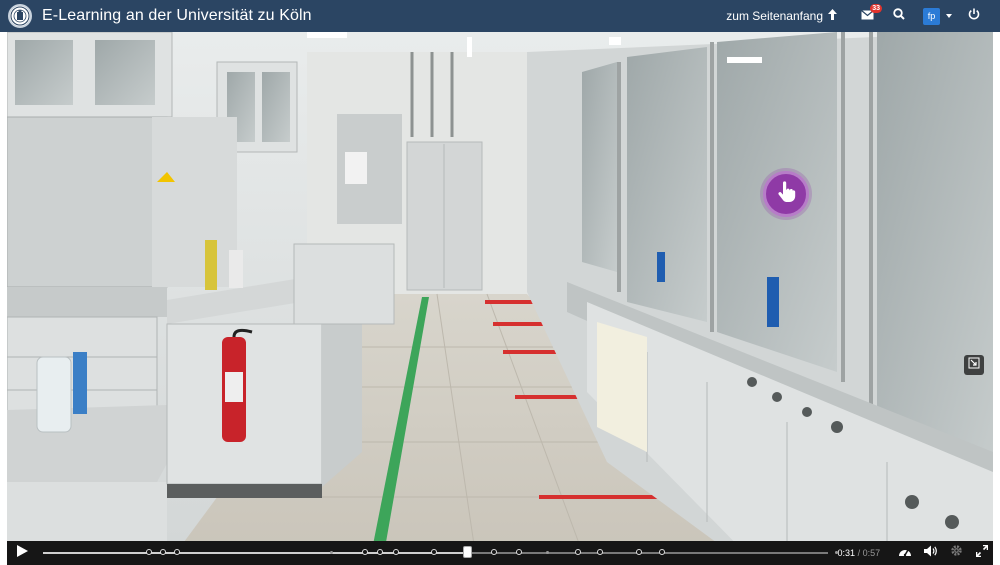 Image resolution: width=1000 pixels, height=565 pixels. What do you see at coordinates (871, 553) in the screenshot?
I see `duration-time: 0:57` at bounding box center [871, 553].